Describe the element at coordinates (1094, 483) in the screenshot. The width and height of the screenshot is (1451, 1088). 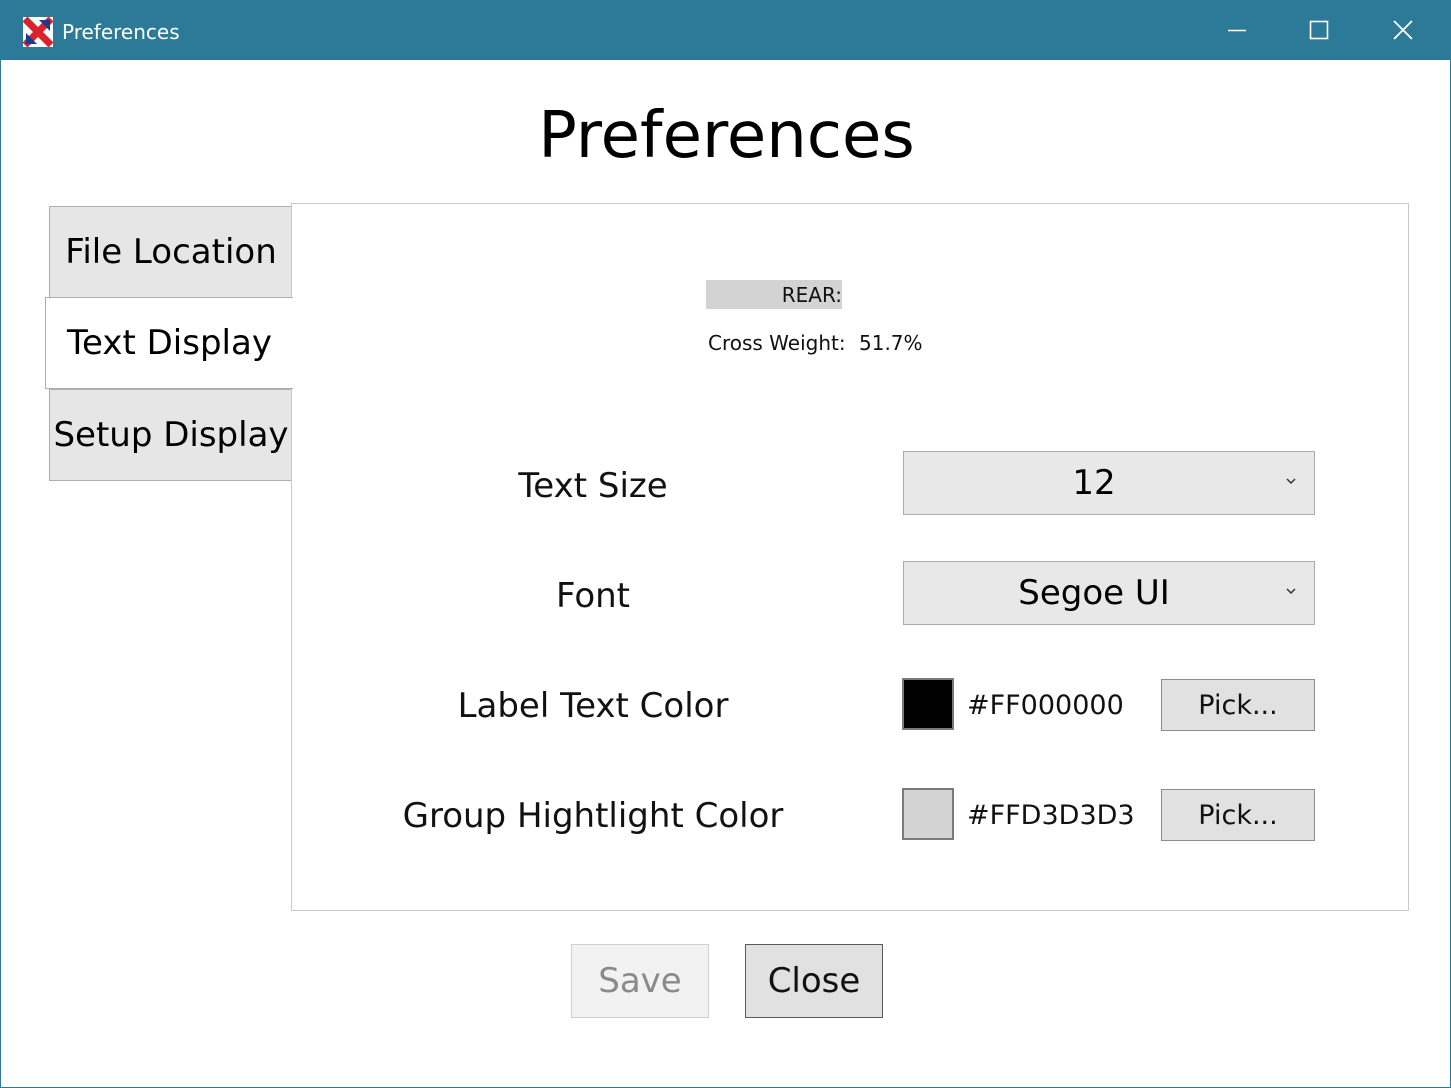
I see `text-size-value: 12` at that location.